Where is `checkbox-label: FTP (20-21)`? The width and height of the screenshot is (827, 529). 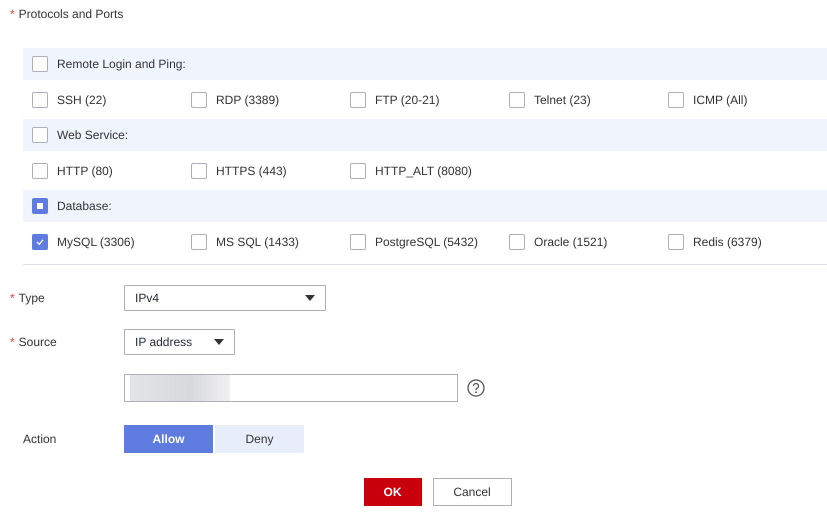 checkbox-label: FTP (20-21) is located at coordinates (407, 99).